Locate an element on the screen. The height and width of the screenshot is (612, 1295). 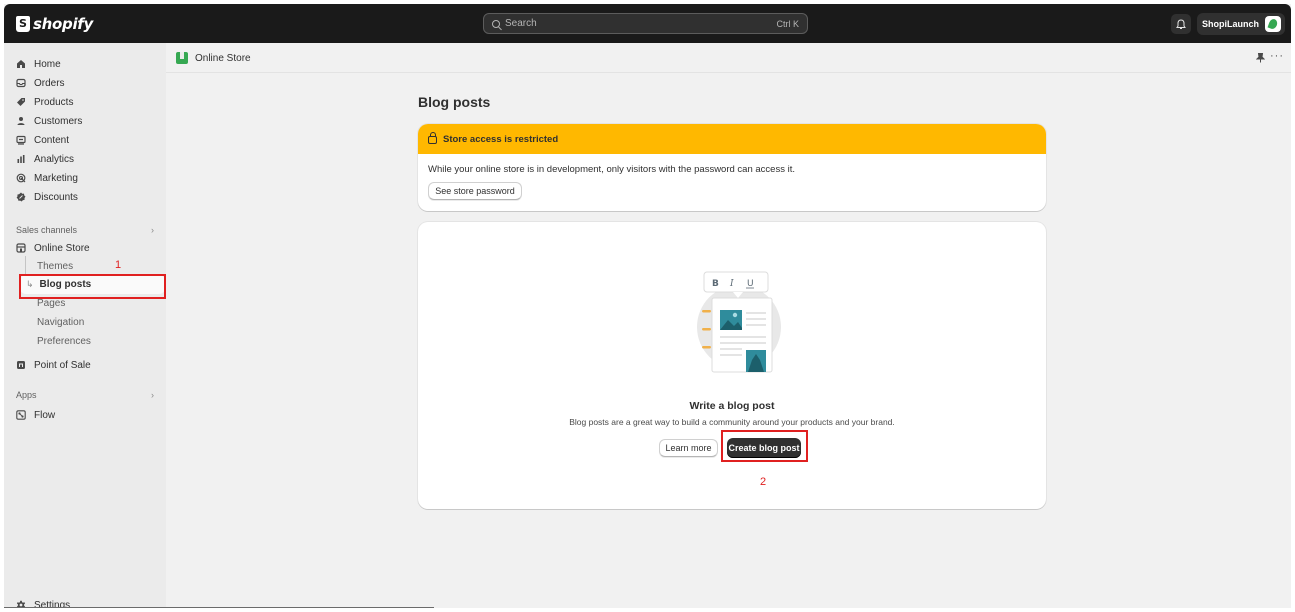
sidebar-item-label: Discounts is located at coordinates (56, 197).